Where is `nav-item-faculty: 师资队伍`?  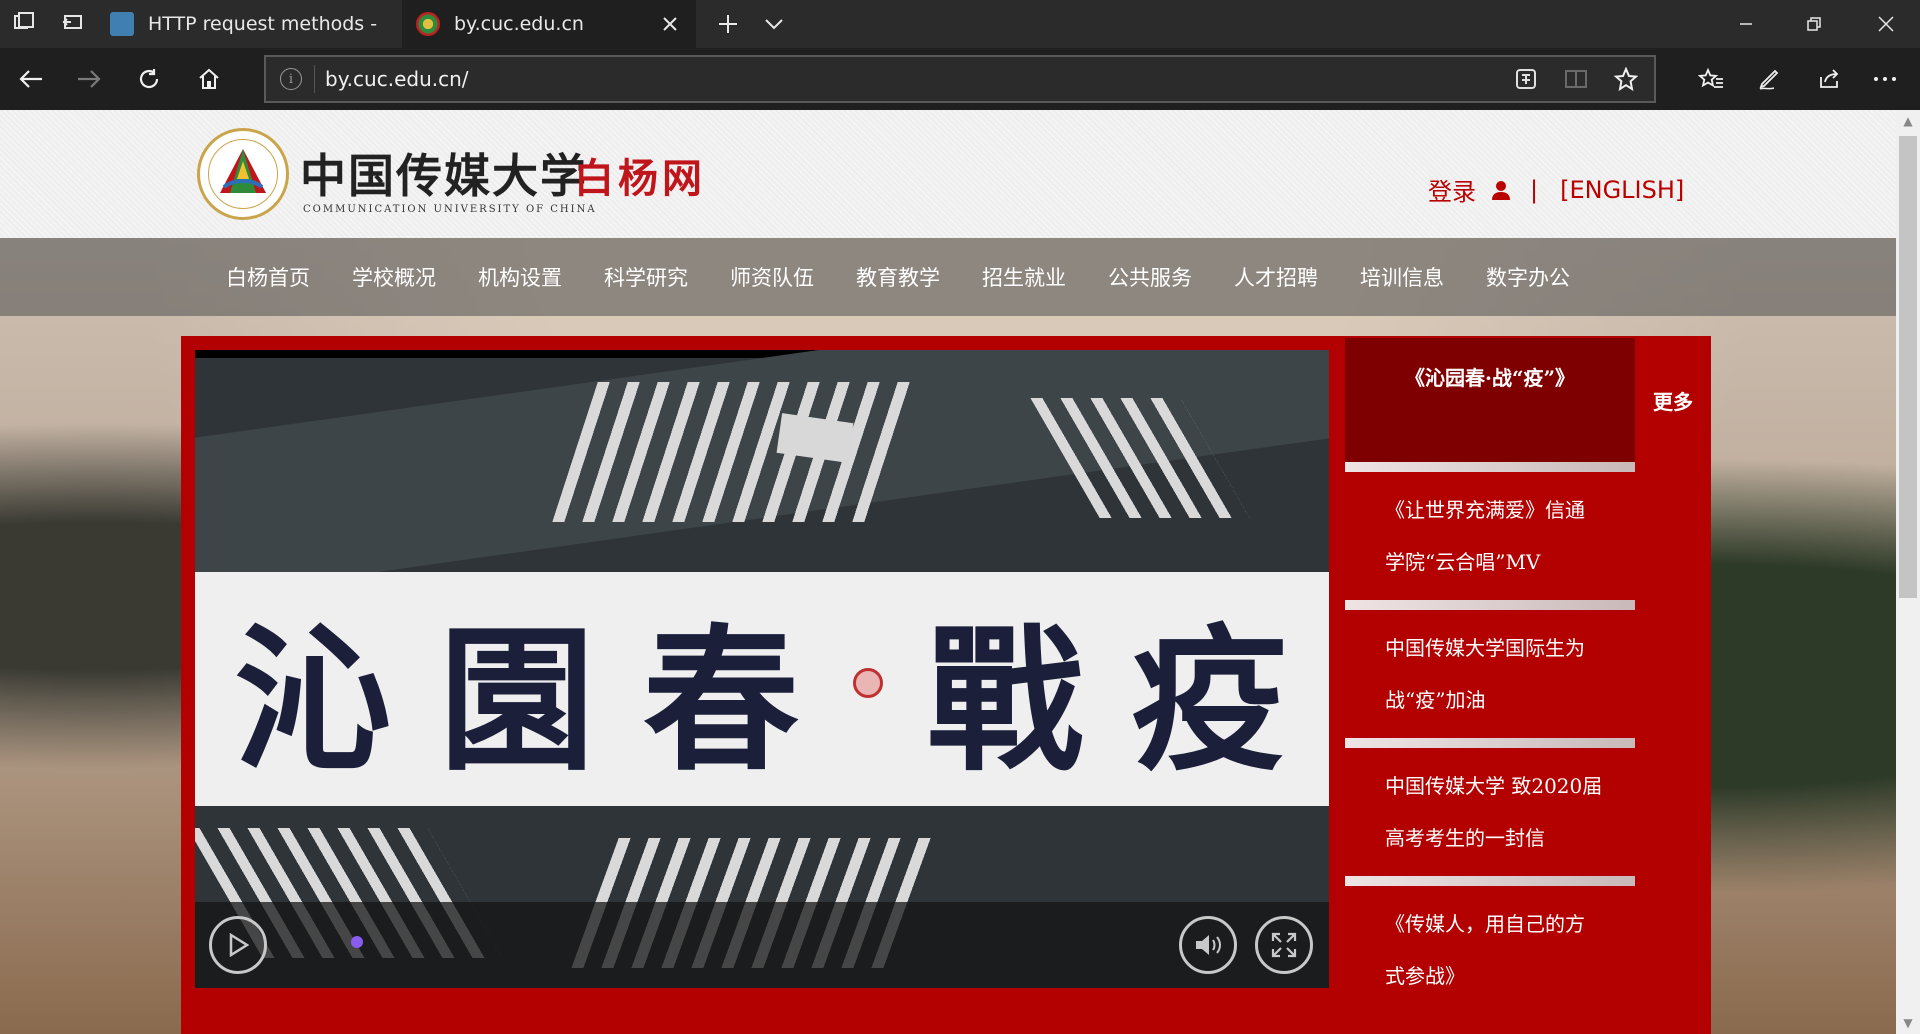
nav-item-faculty: 师资队伍 is located at coordinates (772, 277).